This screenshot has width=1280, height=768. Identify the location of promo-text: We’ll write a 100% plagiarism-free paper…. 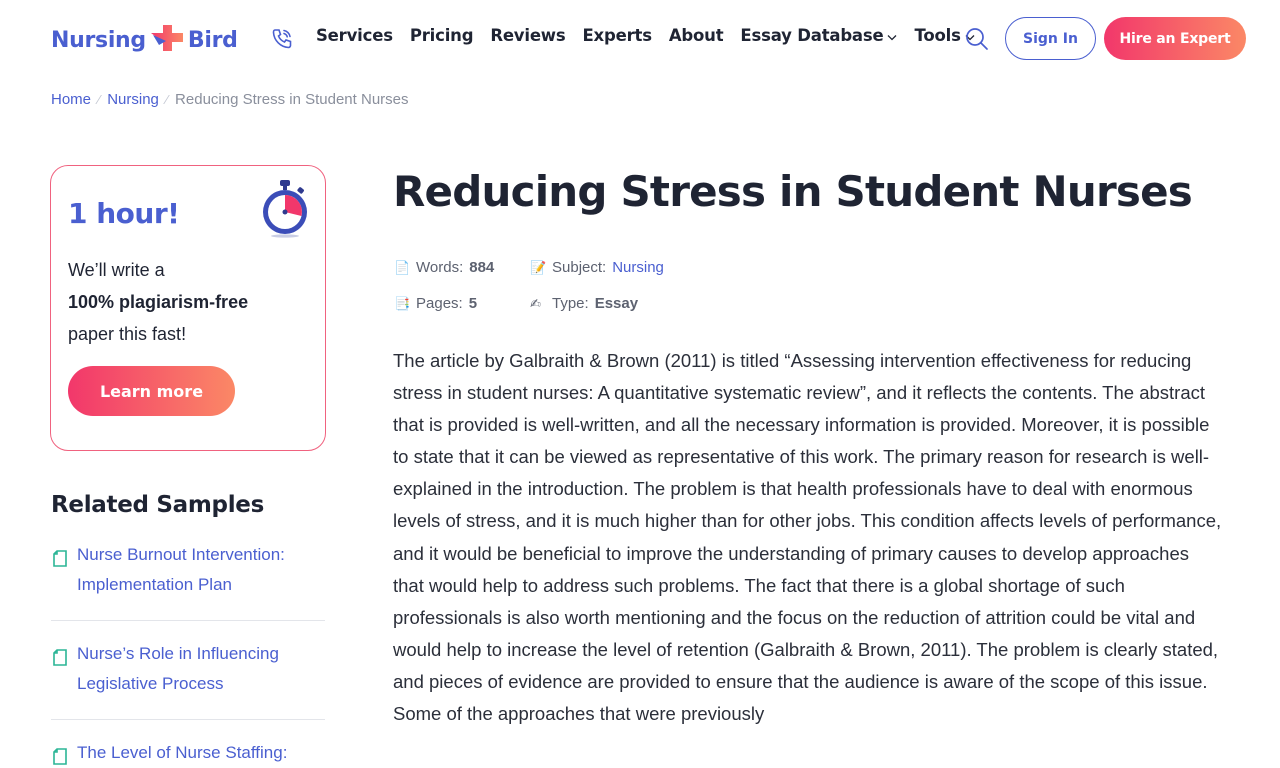
(158, 302).